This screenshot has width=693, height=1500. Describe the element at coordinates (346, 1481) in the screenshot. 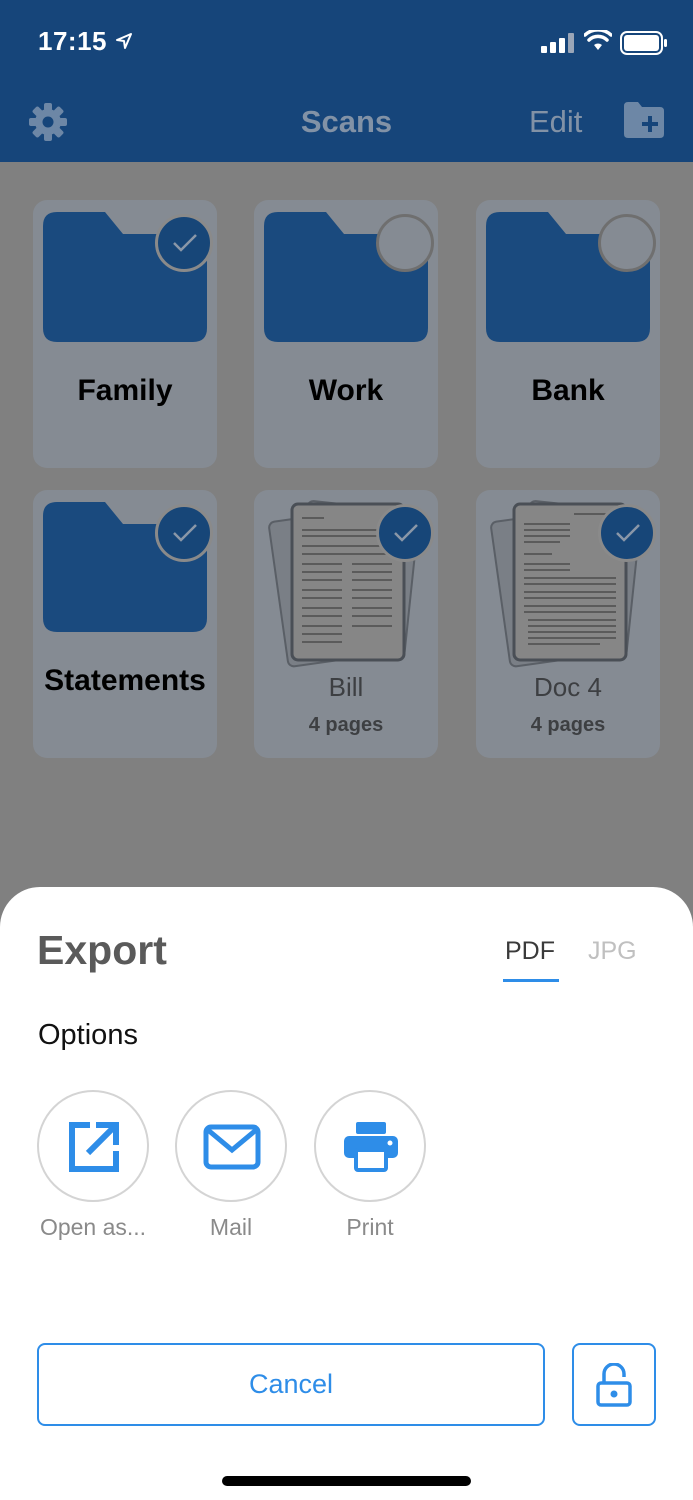

I see `home-indicator` at that location.